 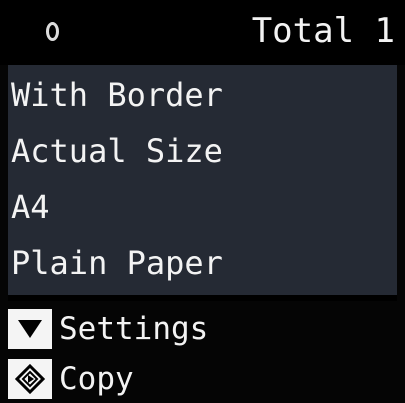 I want to click on settings-button-label: Settings, so click(x=134, y=329).